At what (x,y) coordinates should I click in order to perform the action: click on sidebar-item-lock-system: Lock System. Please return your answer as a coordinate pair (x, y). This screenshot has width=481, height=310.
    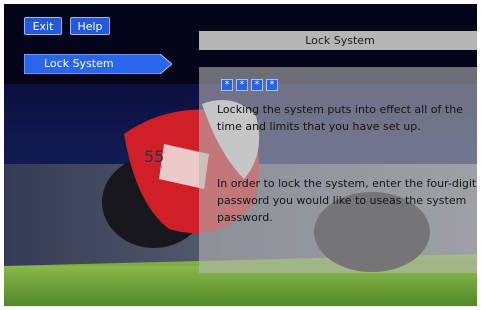
    Looking at the image, I should click on (98, 64).